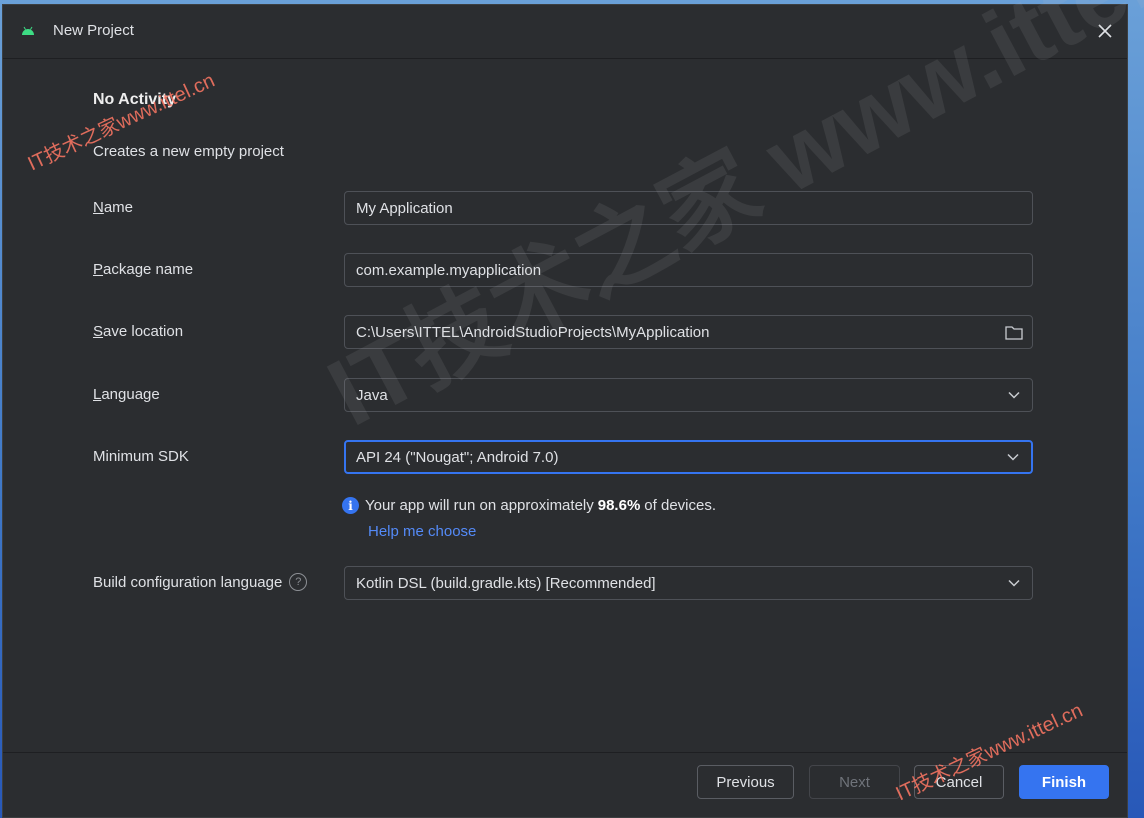  I want to click on save-location-label-text: ave location, so click(143, 331).